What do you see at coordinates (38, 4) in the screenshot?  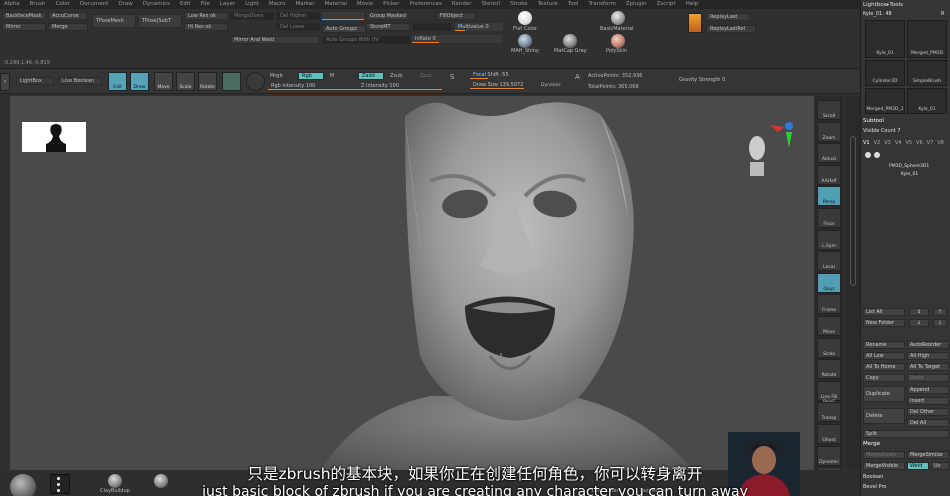 I see `menu-item: Brush` at bounding box center [38, 4].